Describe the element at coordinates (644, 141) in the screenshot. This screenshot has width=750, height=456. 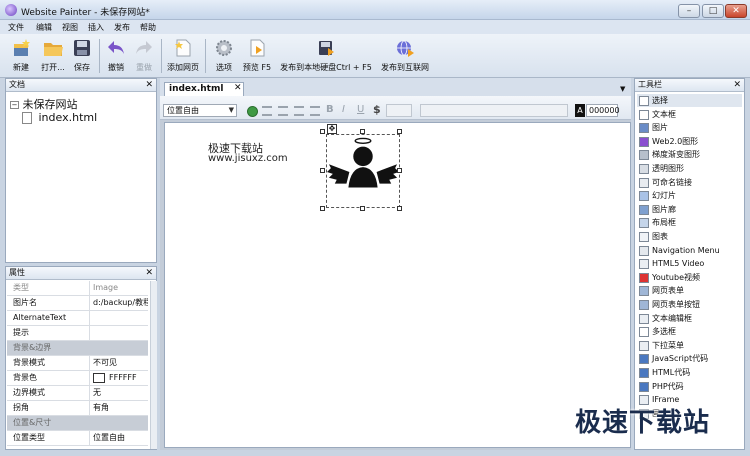
I see `web20-shape-icon` at that location.